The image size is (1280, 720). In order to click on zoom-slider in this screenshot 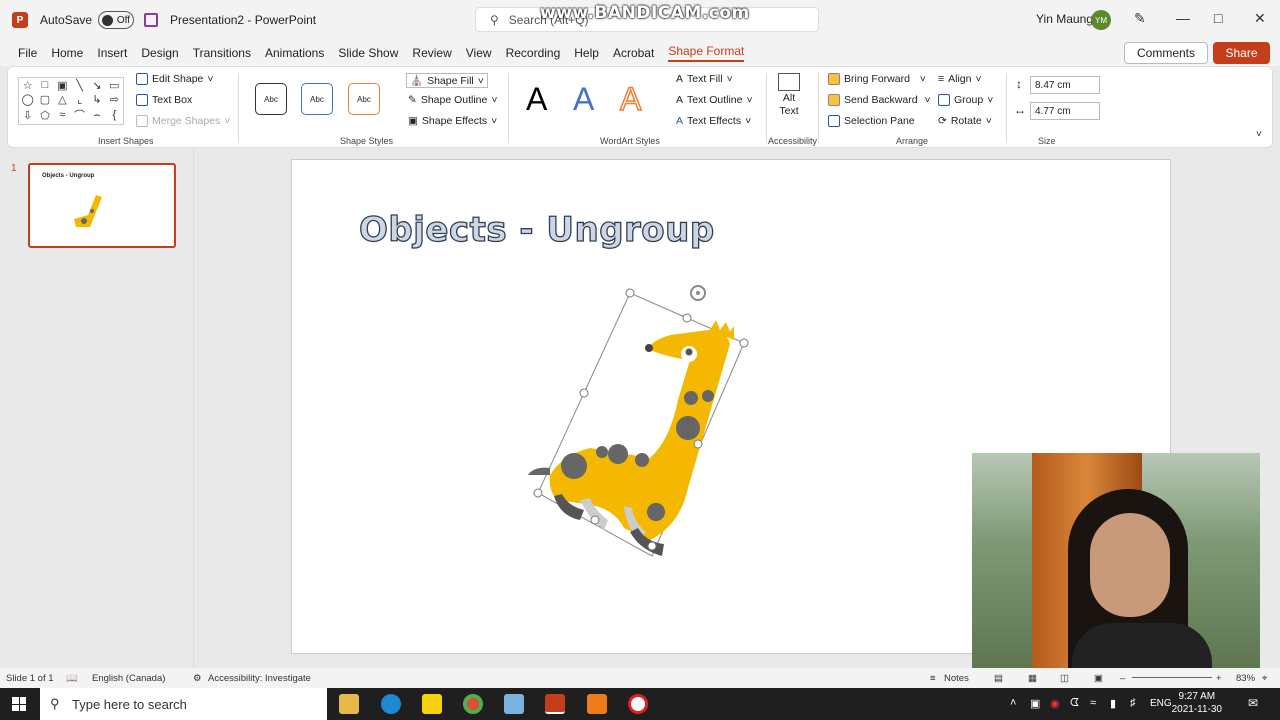, I will do `click(1172, 677)`.